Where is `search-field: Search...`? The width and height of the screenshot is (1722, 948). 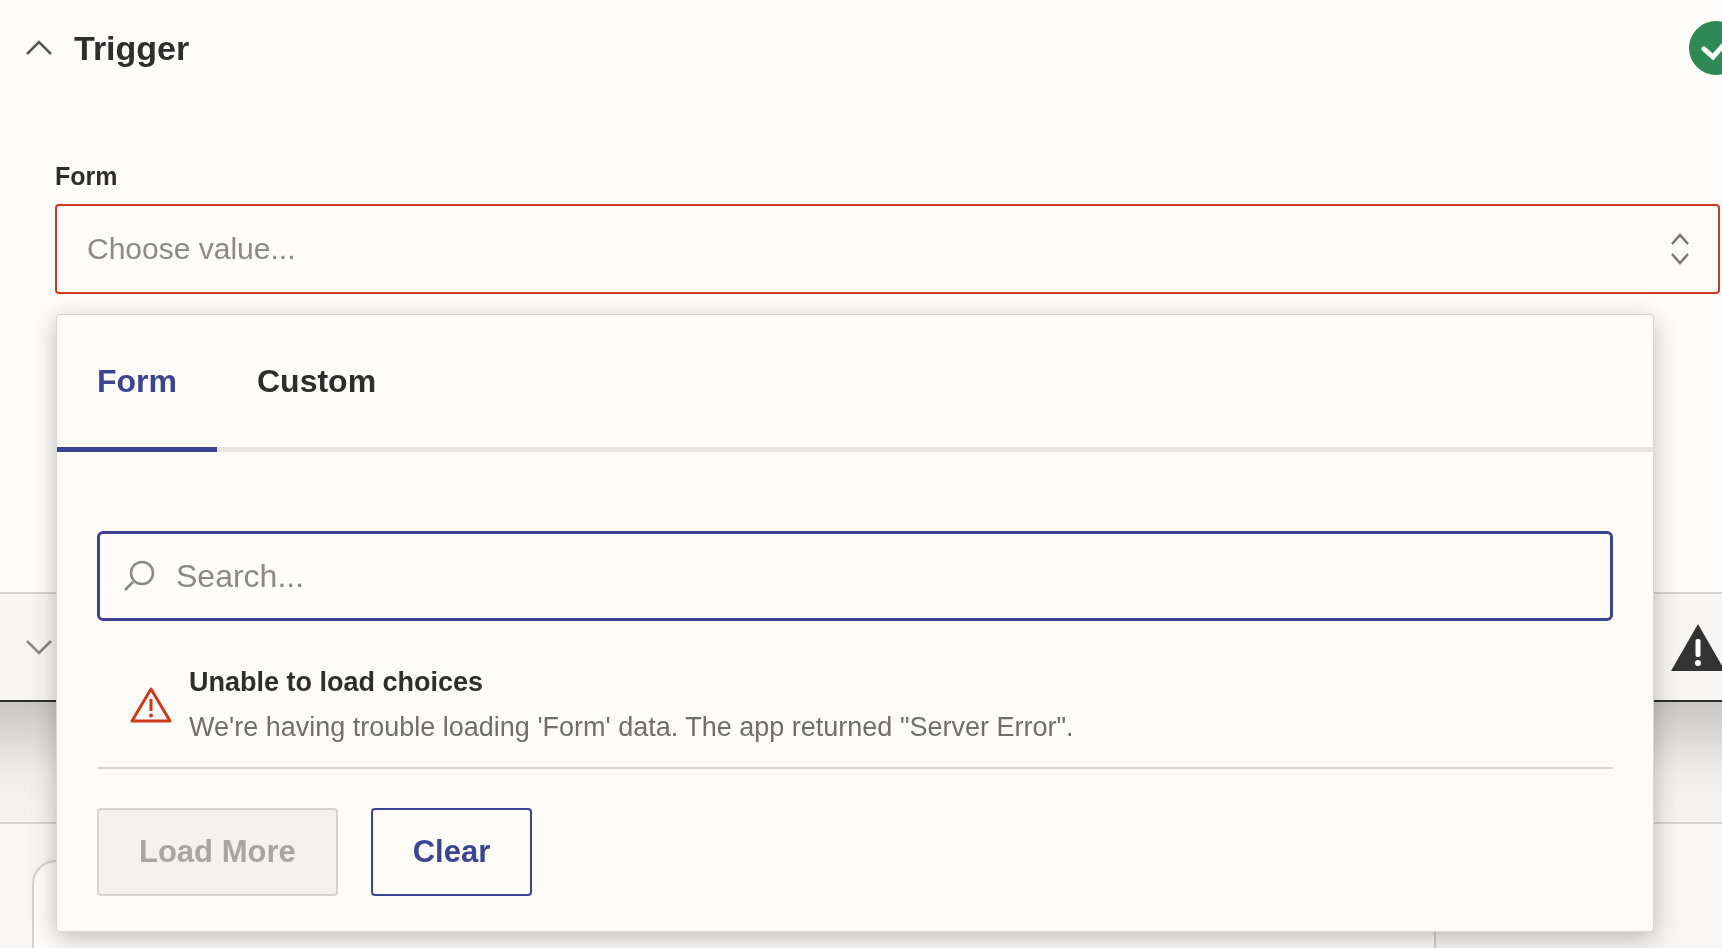 search-field: Search... is located at coordinates (855, 576).